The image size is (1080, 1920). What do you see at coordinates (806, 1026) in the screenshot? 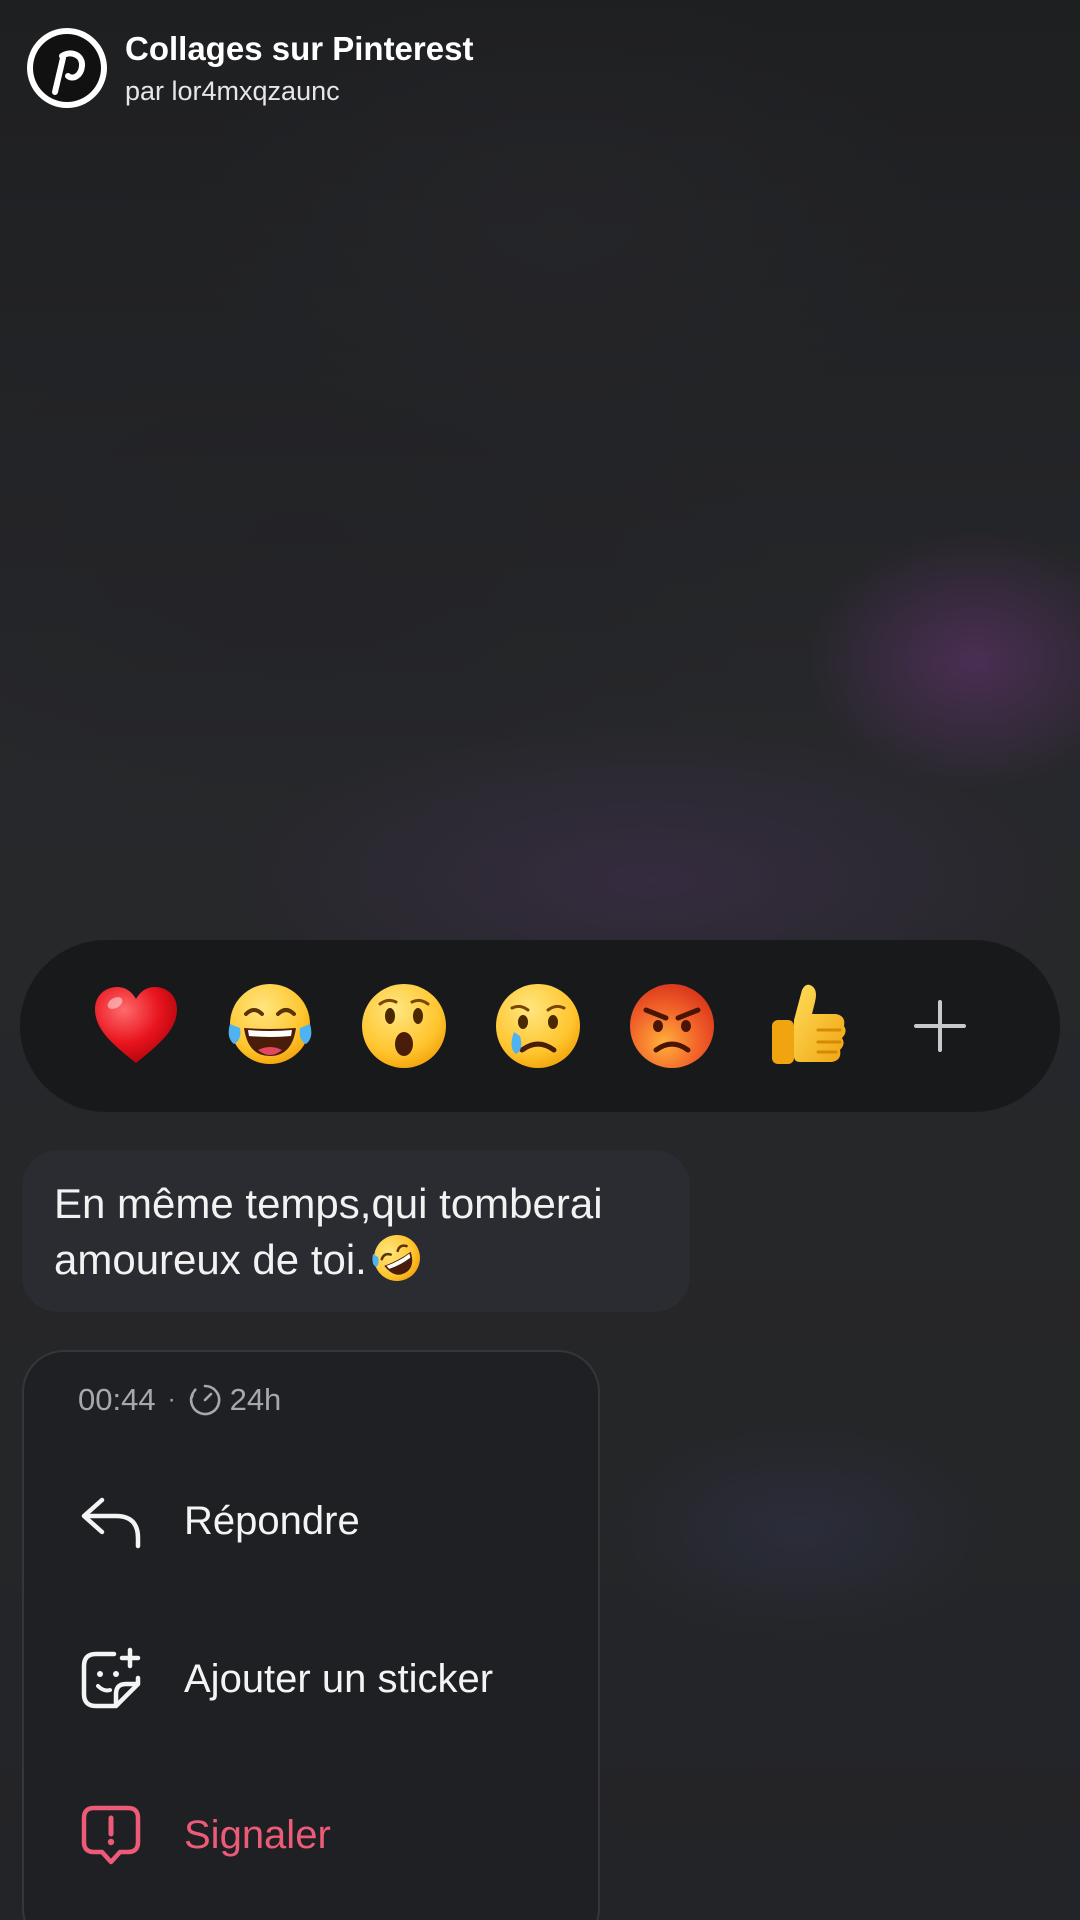
I see `thumbs-up-emoji` at bounding box center [806, 1026].